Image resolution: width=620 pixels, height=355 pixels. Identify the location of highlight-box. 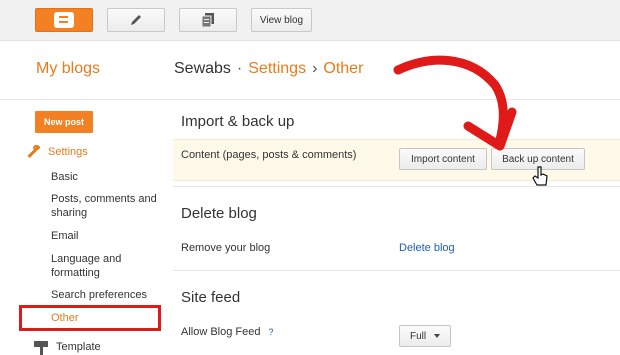
(90, 318).